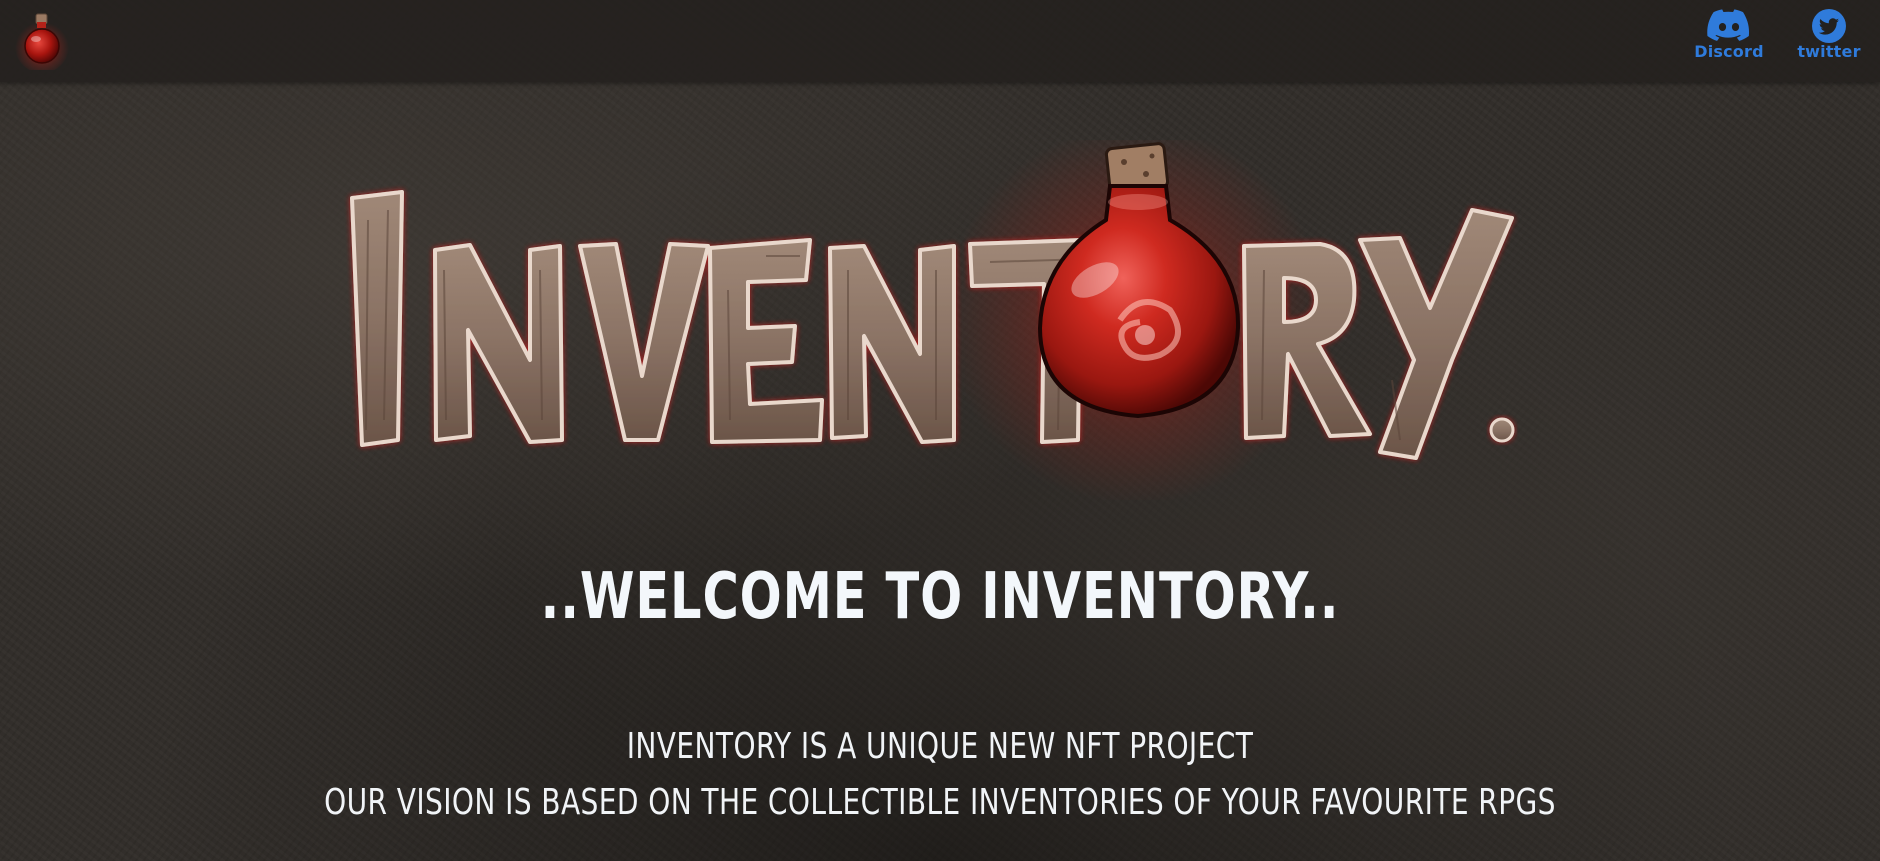 This screenshot has height=861, width=1880. I want to click on description-line-1: INVENTORY IS A UNIQUE NEW NFT PROJECT, so click(940, 746).